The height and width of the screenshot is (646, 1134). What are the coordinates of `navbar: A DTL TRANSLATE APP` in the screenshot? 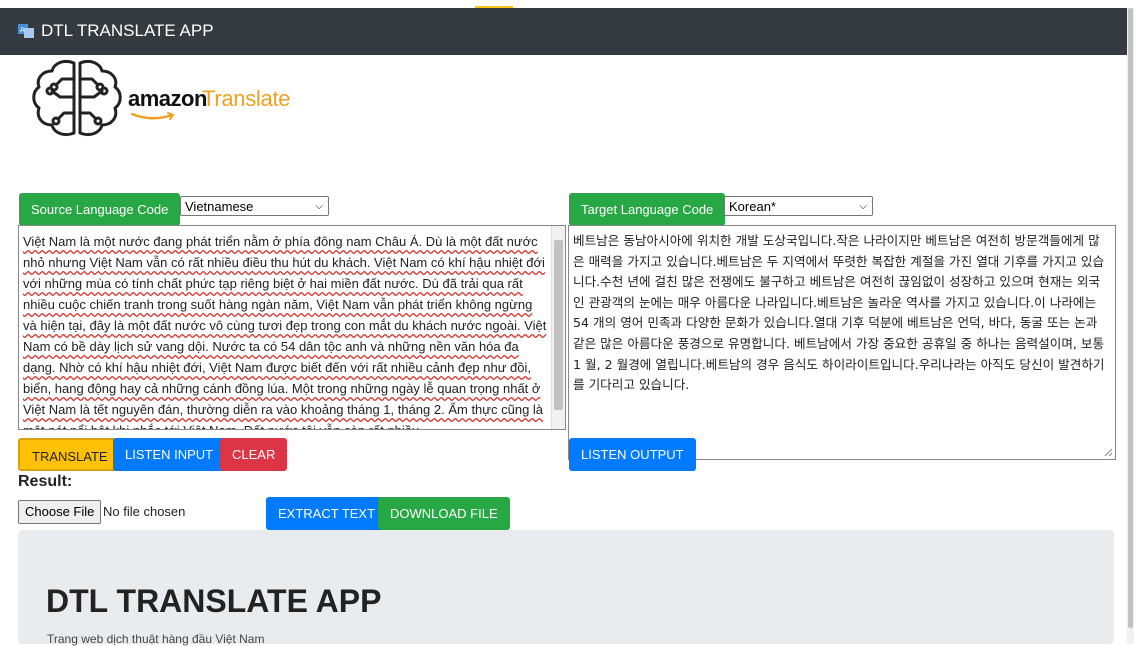 It's located at (563, 31).